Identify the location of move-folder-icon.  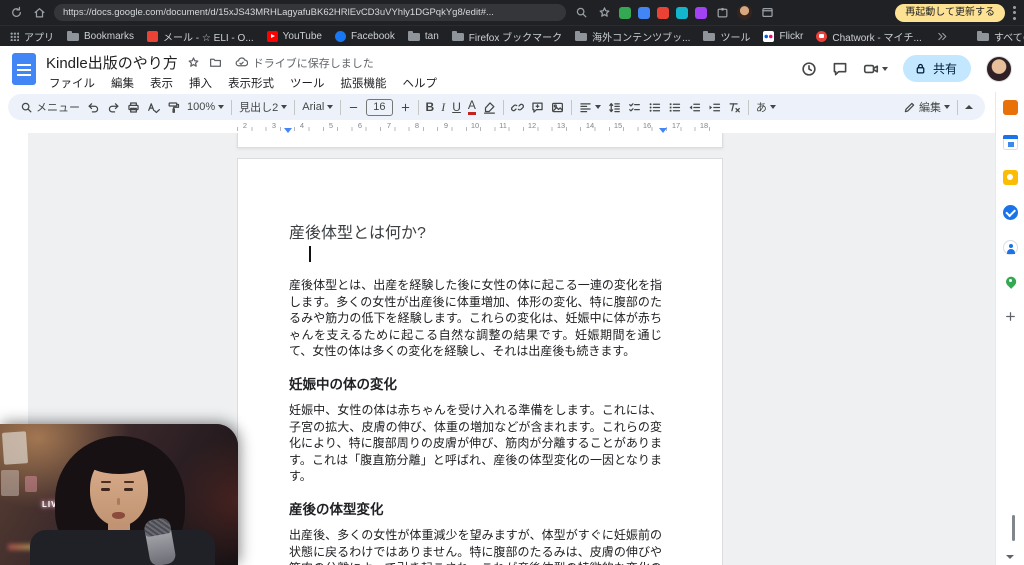
(215, 62).